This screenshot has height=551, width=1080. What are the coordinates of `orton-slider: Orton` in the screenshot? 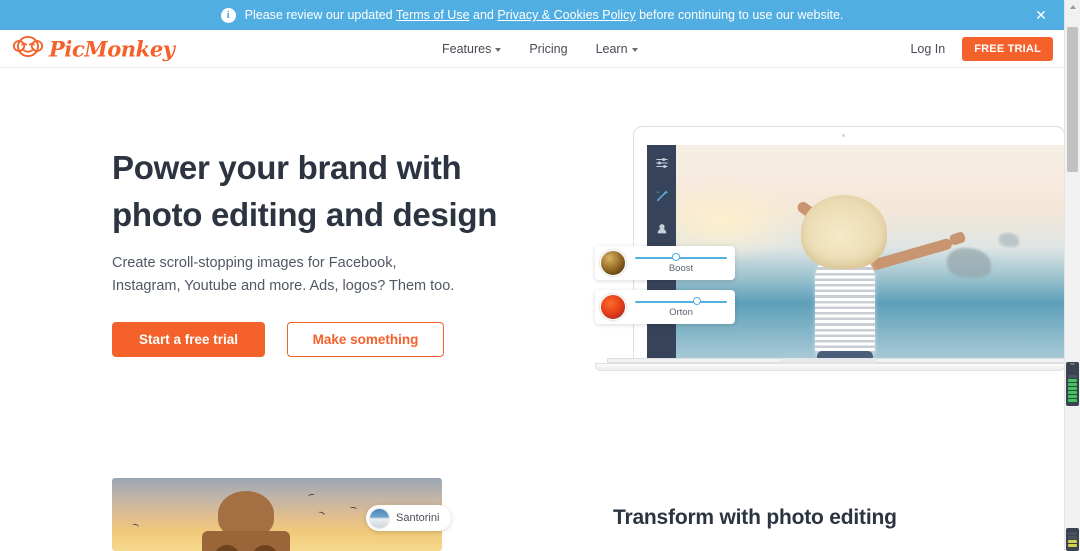 It's located at (681, 307).